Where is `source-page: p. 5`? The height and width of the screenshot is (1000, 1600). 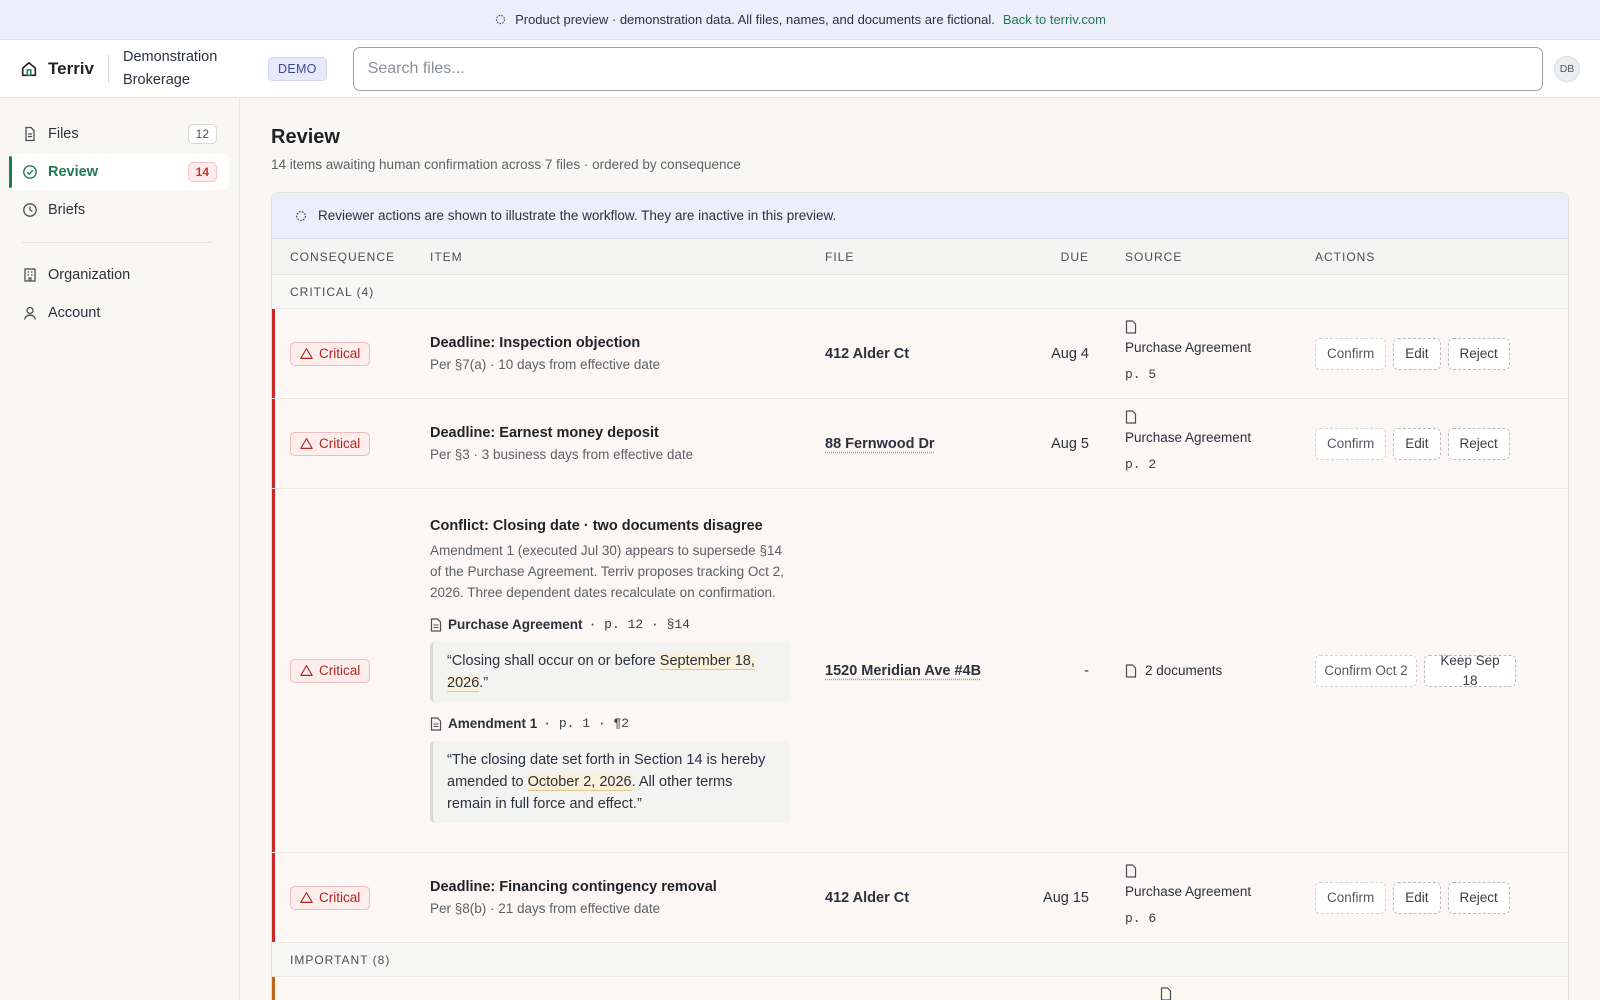 source-page: p. 5 is located at coordinates (1141, 374).